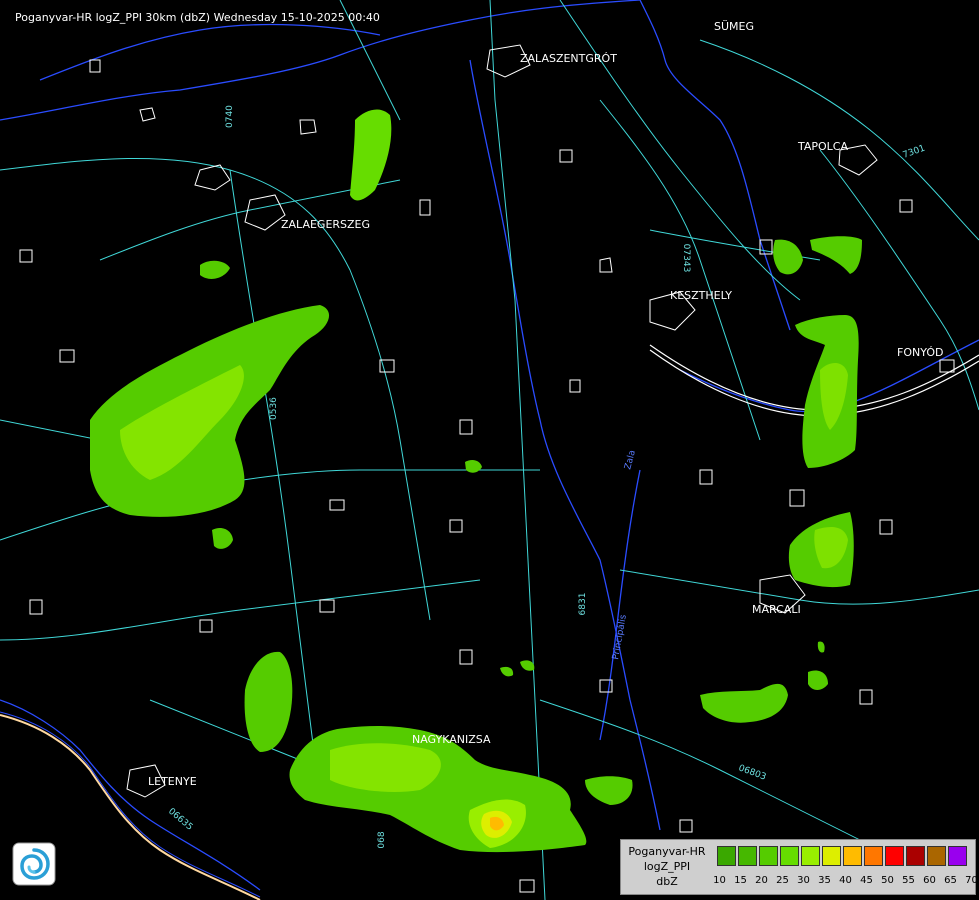 This screenshot has width=979, height=900. Describe the element at coordinates (929, 880) in the screenshot. I see `legend-tick-label: 60` at that location.